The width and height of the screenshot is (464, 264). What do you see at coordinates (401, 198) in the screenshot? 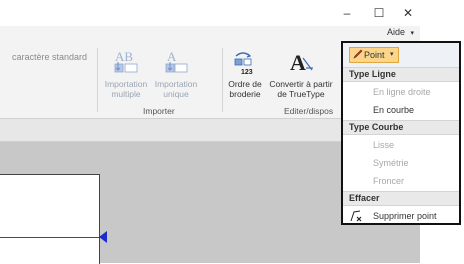
I see `section-delete: Effacer` at bounding box center [401, 198].